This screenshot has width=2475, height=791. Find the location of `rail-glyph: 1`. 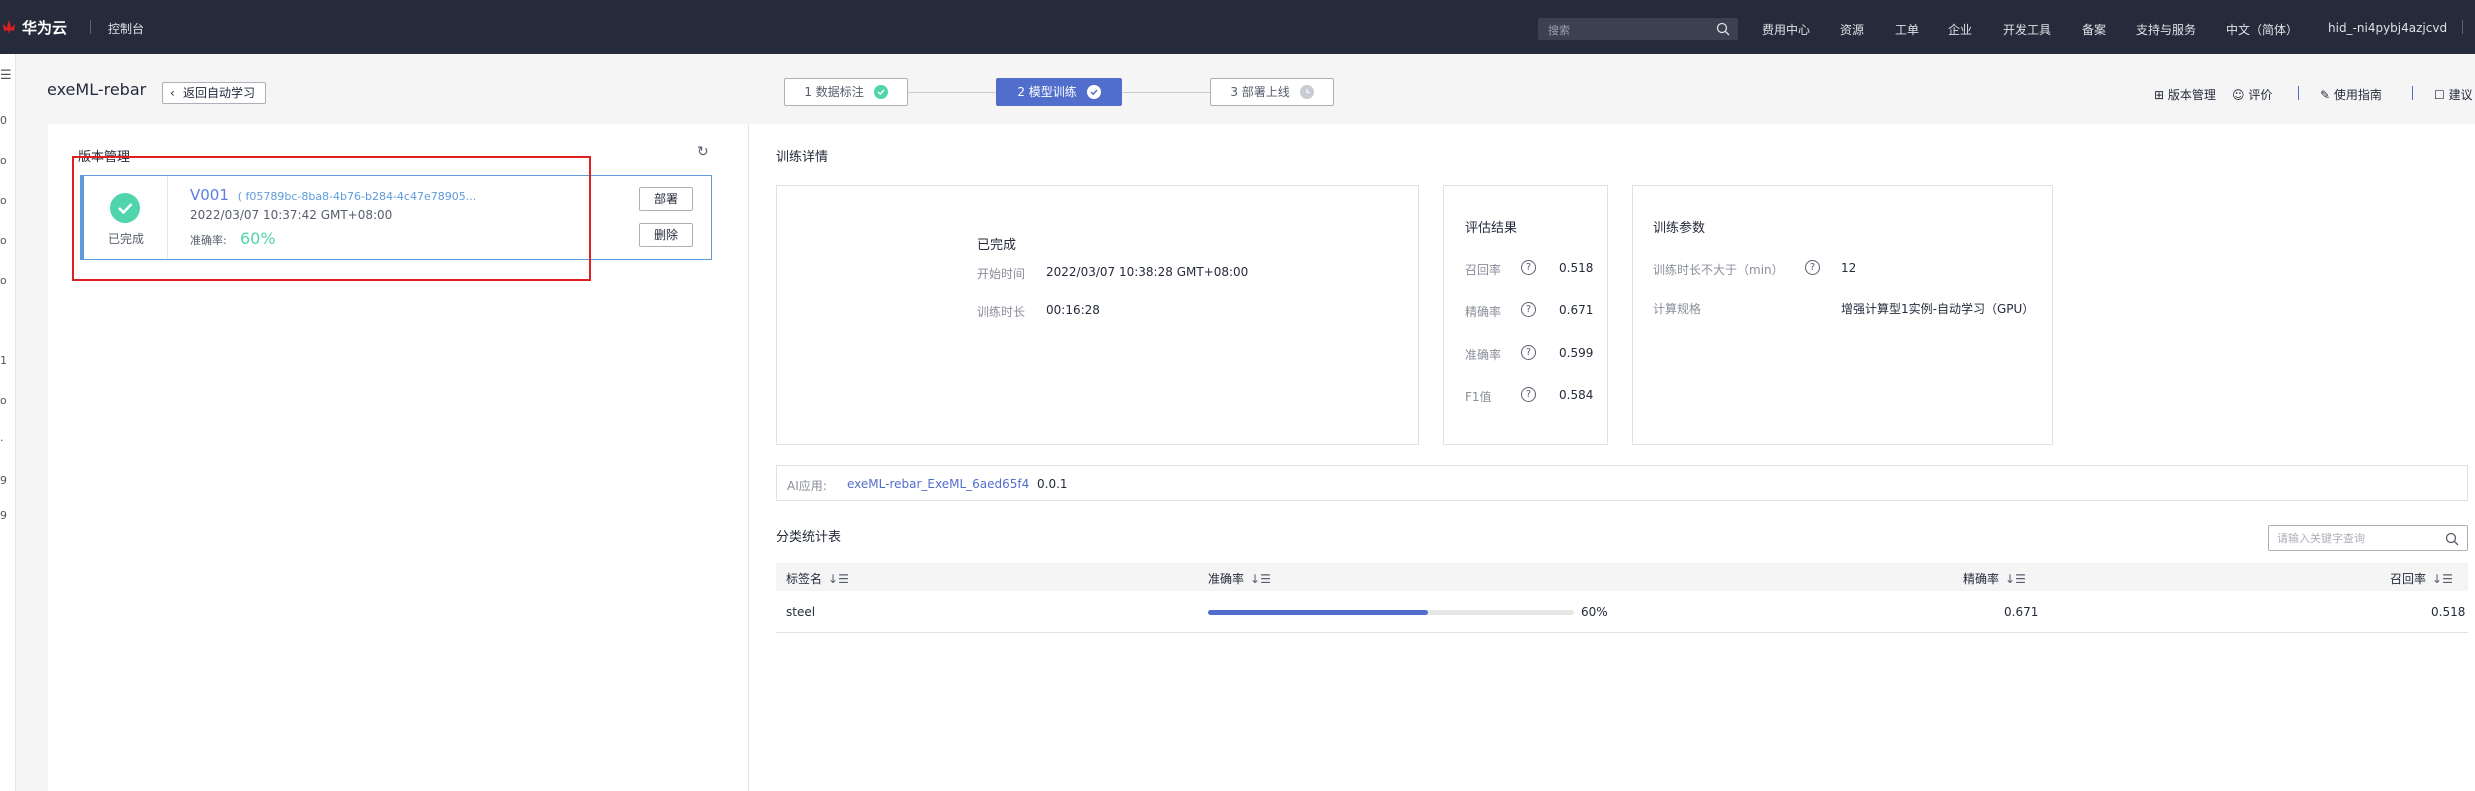

rail-glyph: 1 is located at coordinates (3, 360).